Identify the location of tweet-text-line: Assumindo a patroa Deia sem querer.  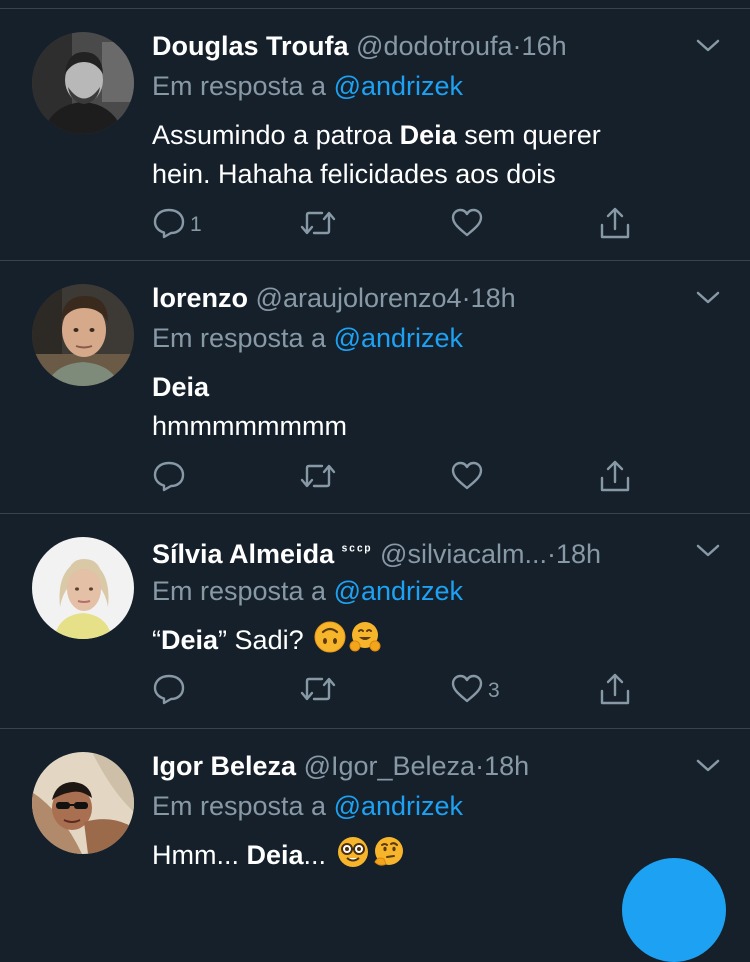
(376, 135).